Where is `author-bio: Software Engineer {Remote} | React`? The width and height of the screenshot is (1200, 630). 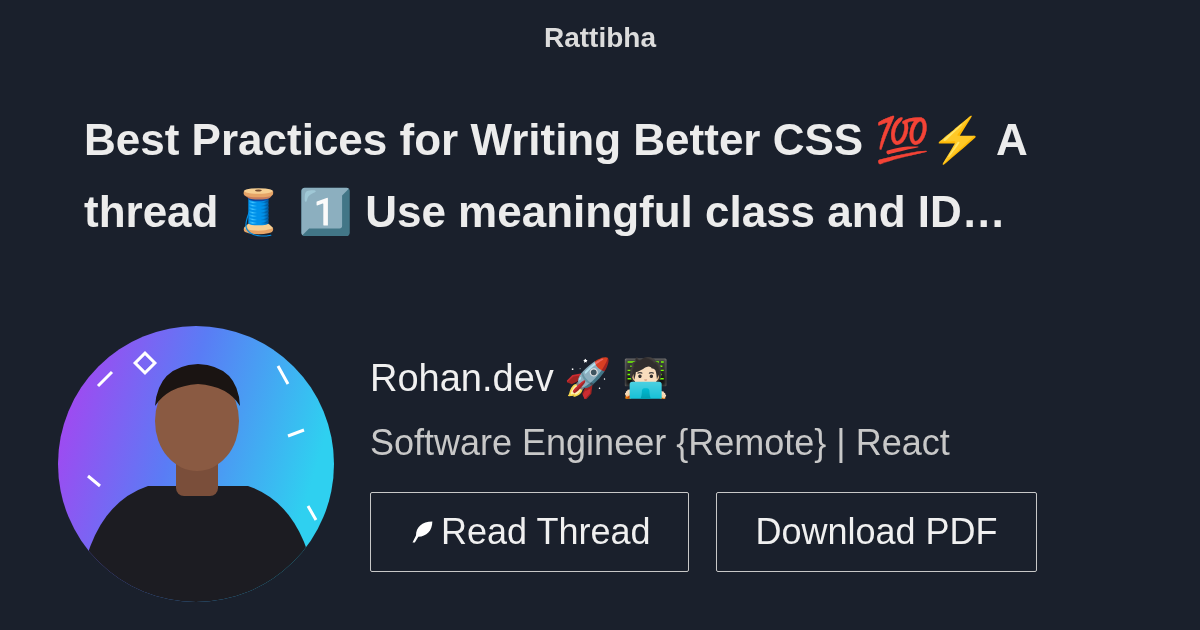
author-bio: Software Engineer {Remote} | React is located at coordinates (660, 443).